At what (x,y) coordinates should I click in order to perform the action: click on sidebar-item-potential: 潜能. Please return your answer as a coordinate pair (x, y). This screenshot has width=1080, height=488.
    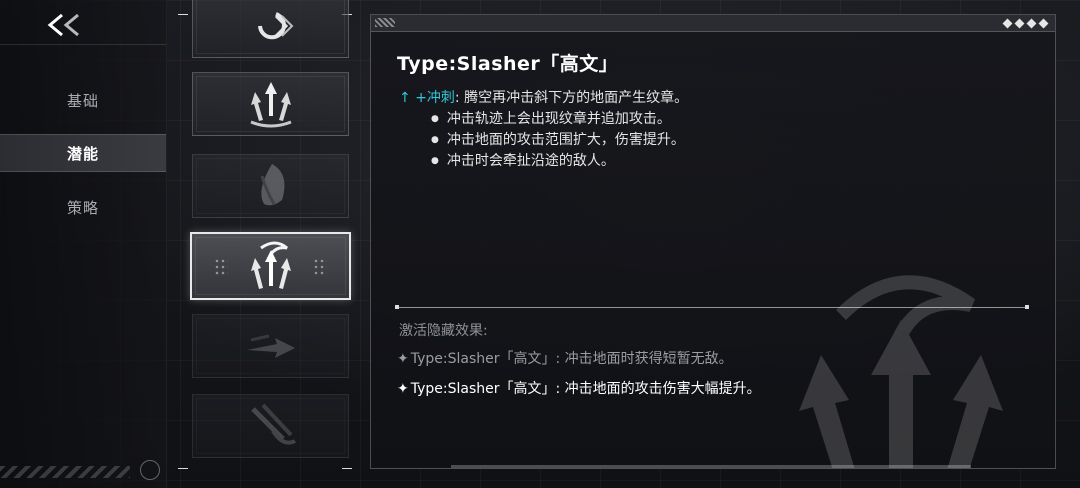
    Looking at the image, I should click on (83, 153).